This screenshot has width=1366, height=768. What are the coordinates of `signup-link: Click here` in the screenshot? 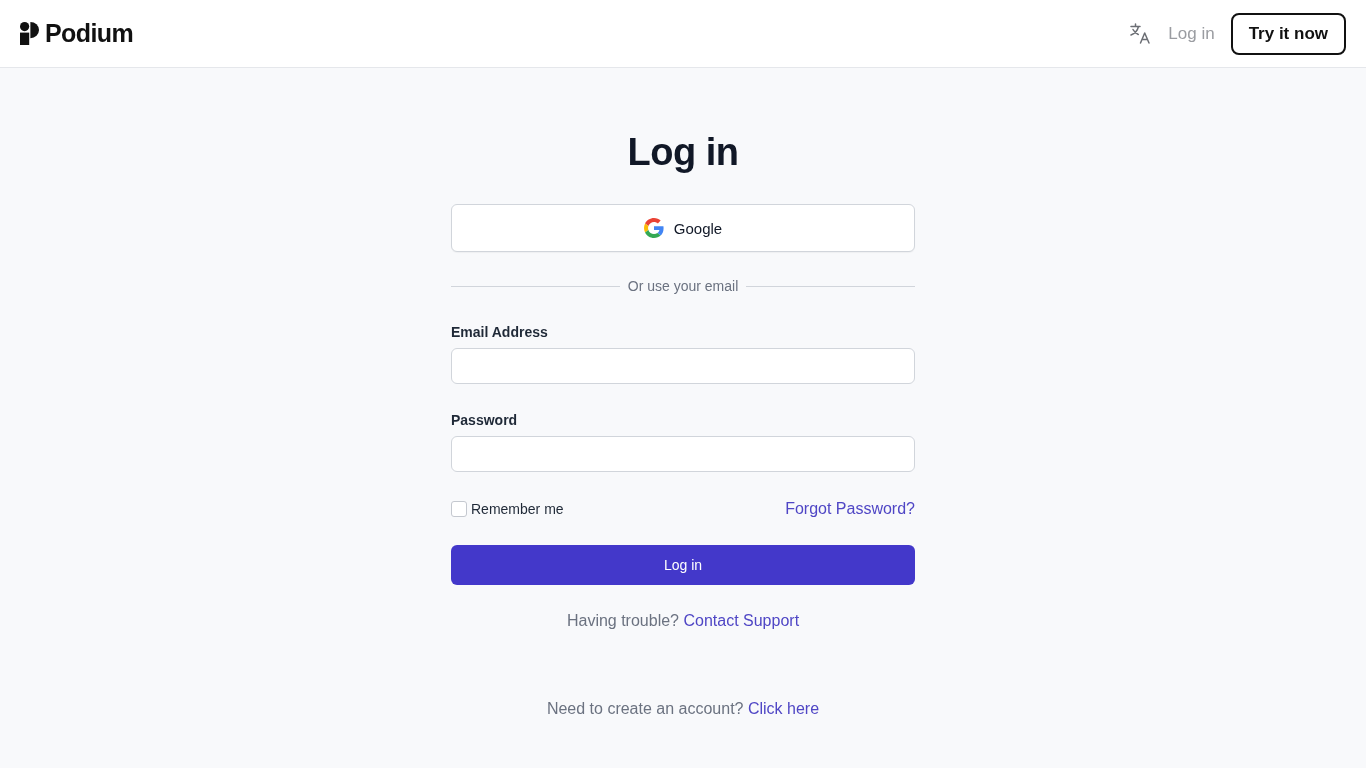 It's located at (783, 708).